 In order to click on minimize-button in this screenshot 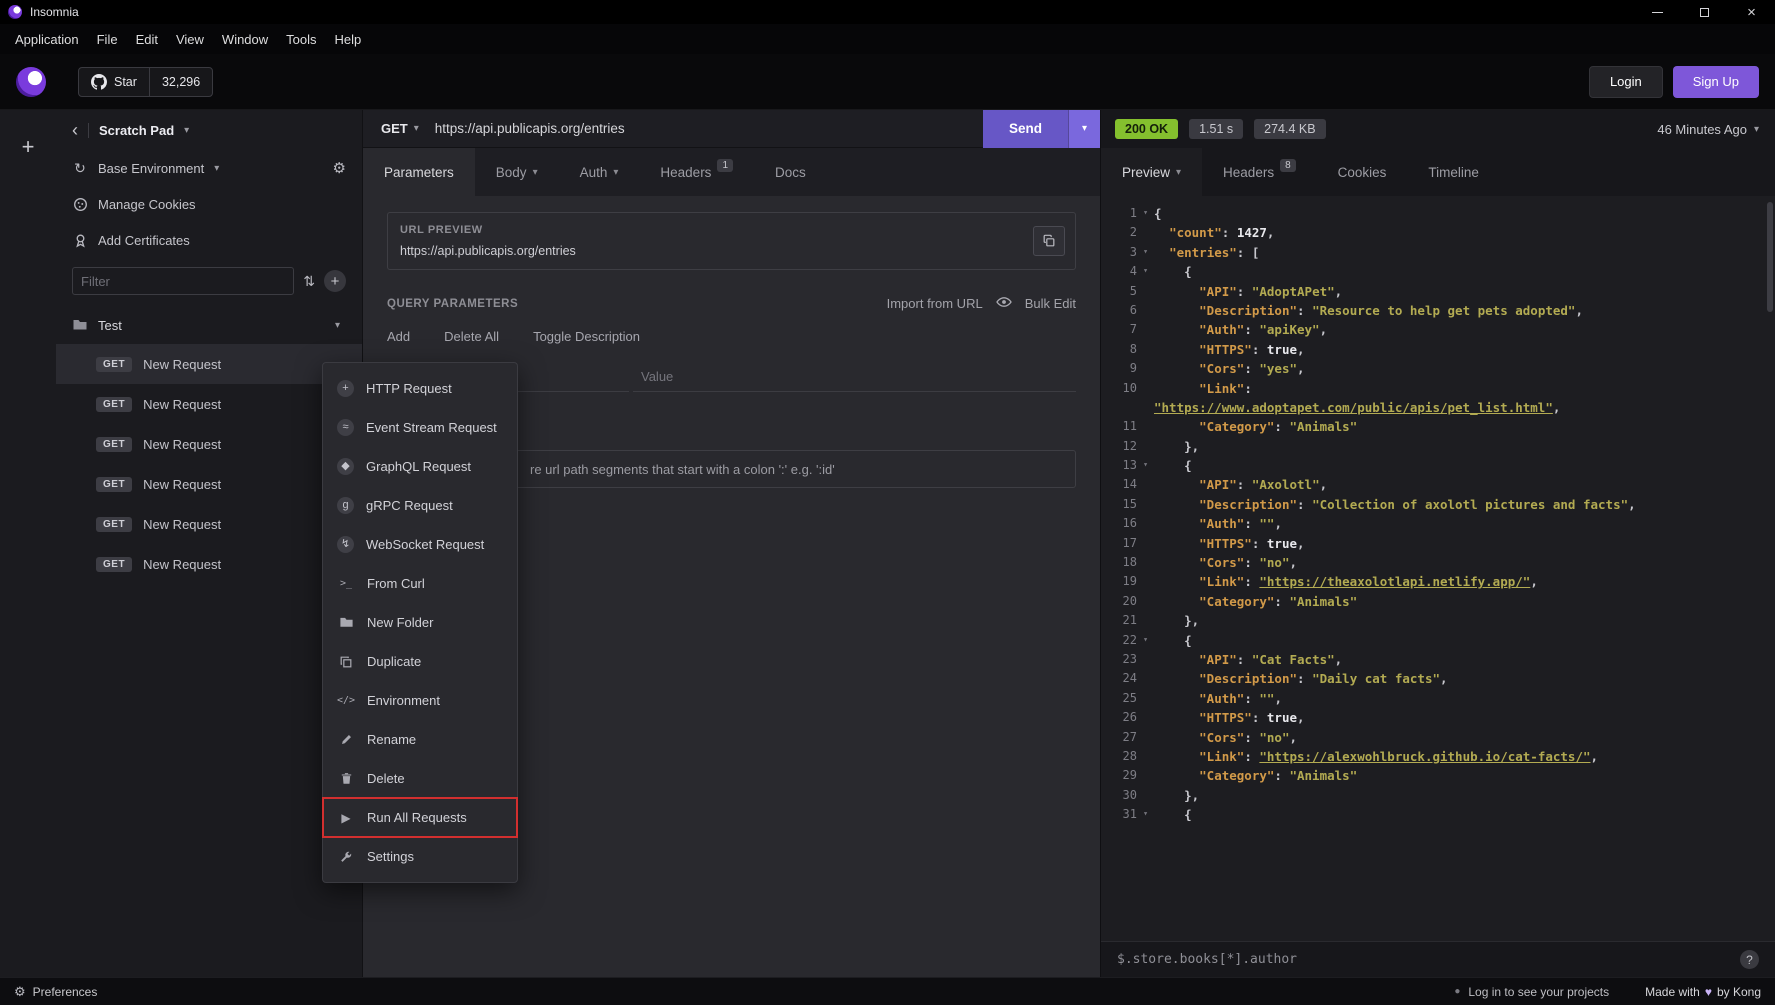, I will do `click(1657, 12)`.